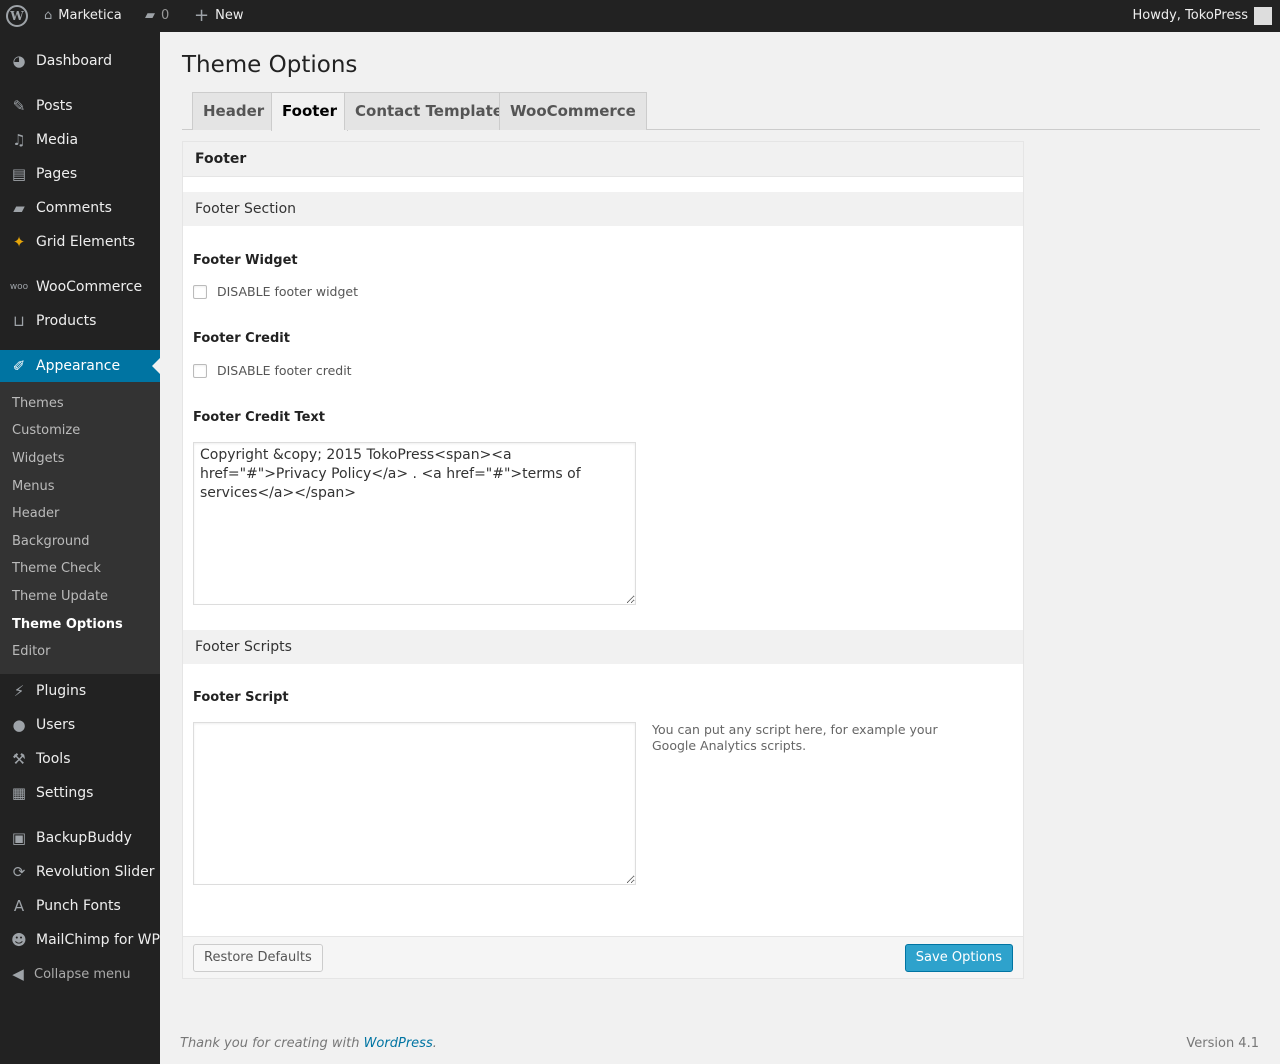 This screenshot has height=1064, width=1280. I want to click on menu-plugins: ⚡ Plugins, so click(80, 691).